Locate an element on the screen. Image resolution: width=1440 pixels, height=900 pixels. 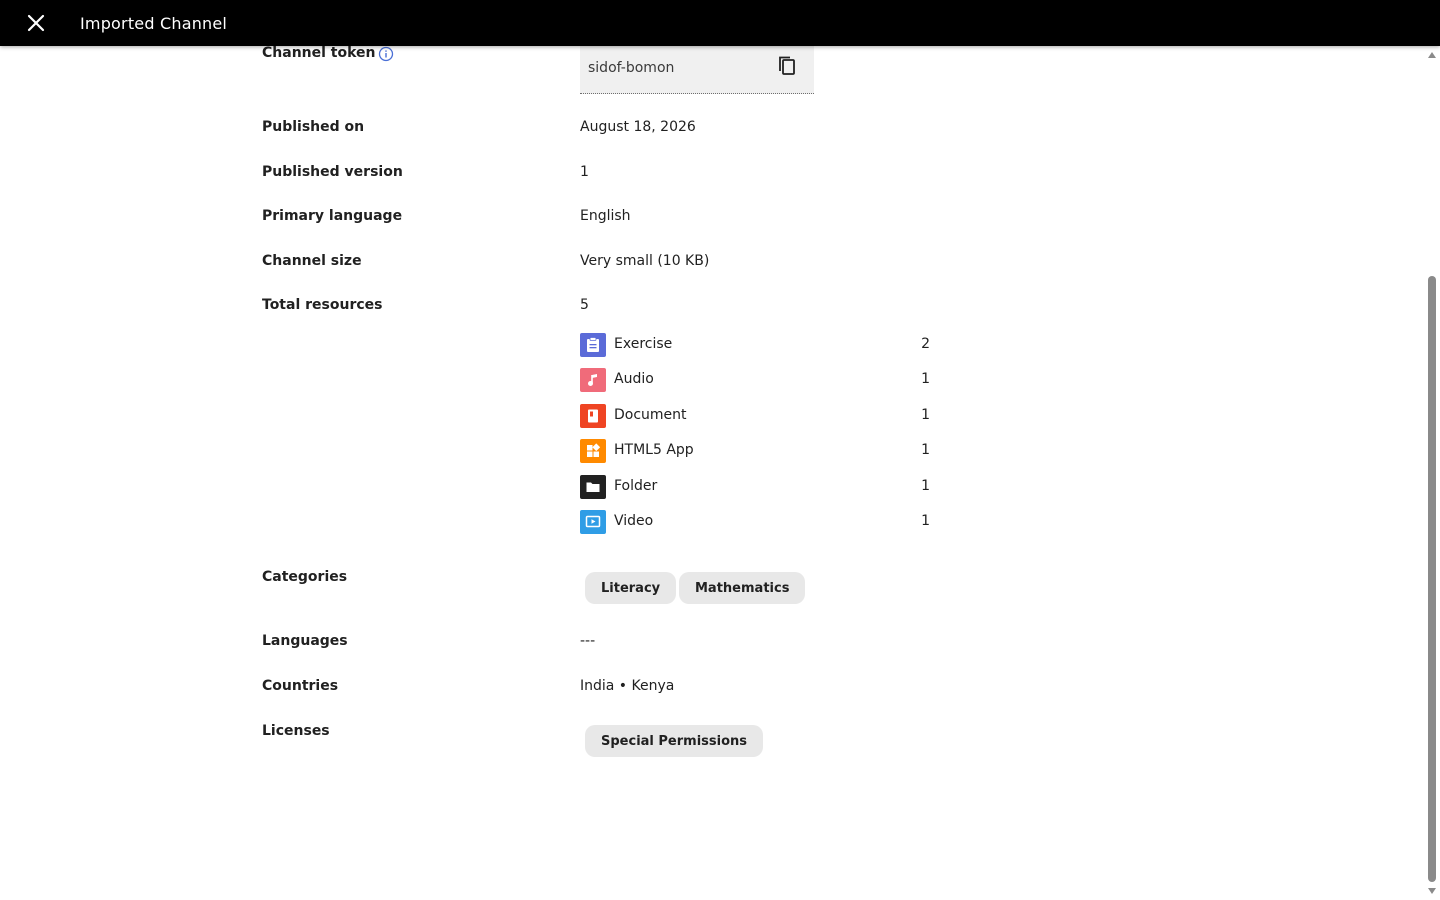
folder-icon is located at coordinates (593, 486).